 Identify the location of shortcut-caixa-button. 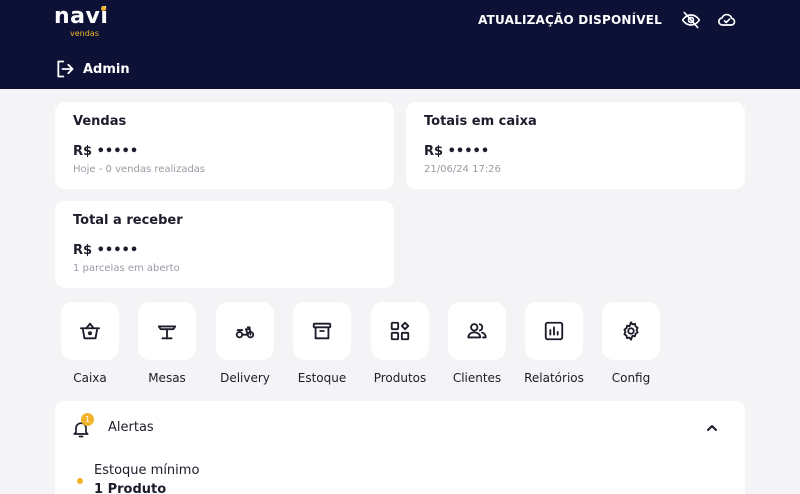
(90, 331).